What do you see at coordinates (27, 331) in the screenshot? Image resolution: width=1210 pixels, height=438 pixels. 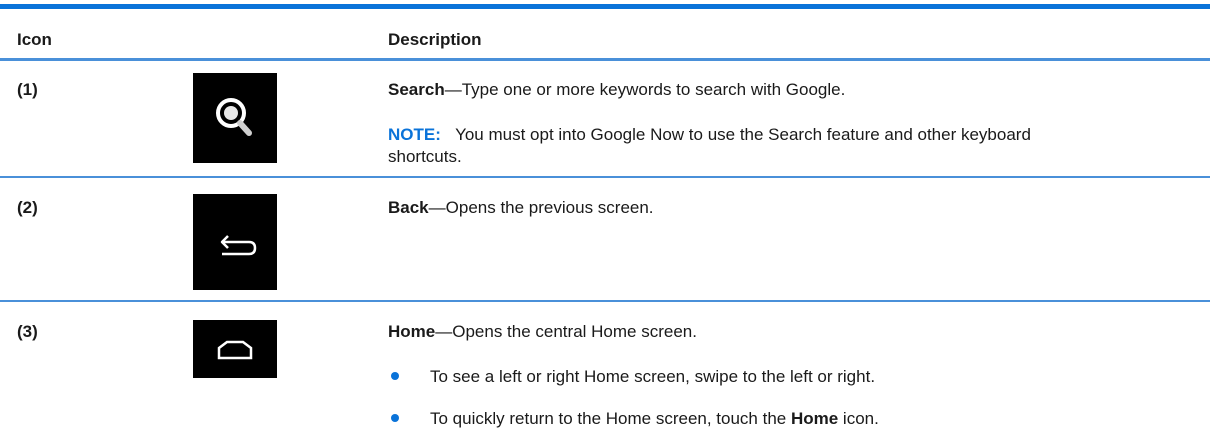 I see `row-number: (3)` at bounding box center [27, 331].